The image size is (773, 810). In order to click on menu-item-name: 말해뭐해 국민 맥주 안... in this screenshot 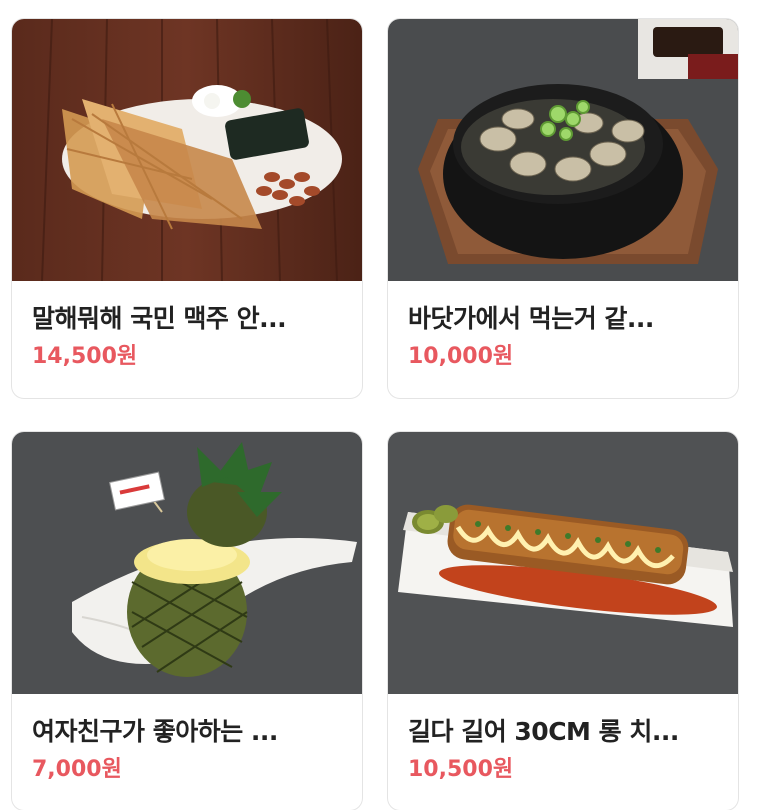, I will do `click(159, 318)`.